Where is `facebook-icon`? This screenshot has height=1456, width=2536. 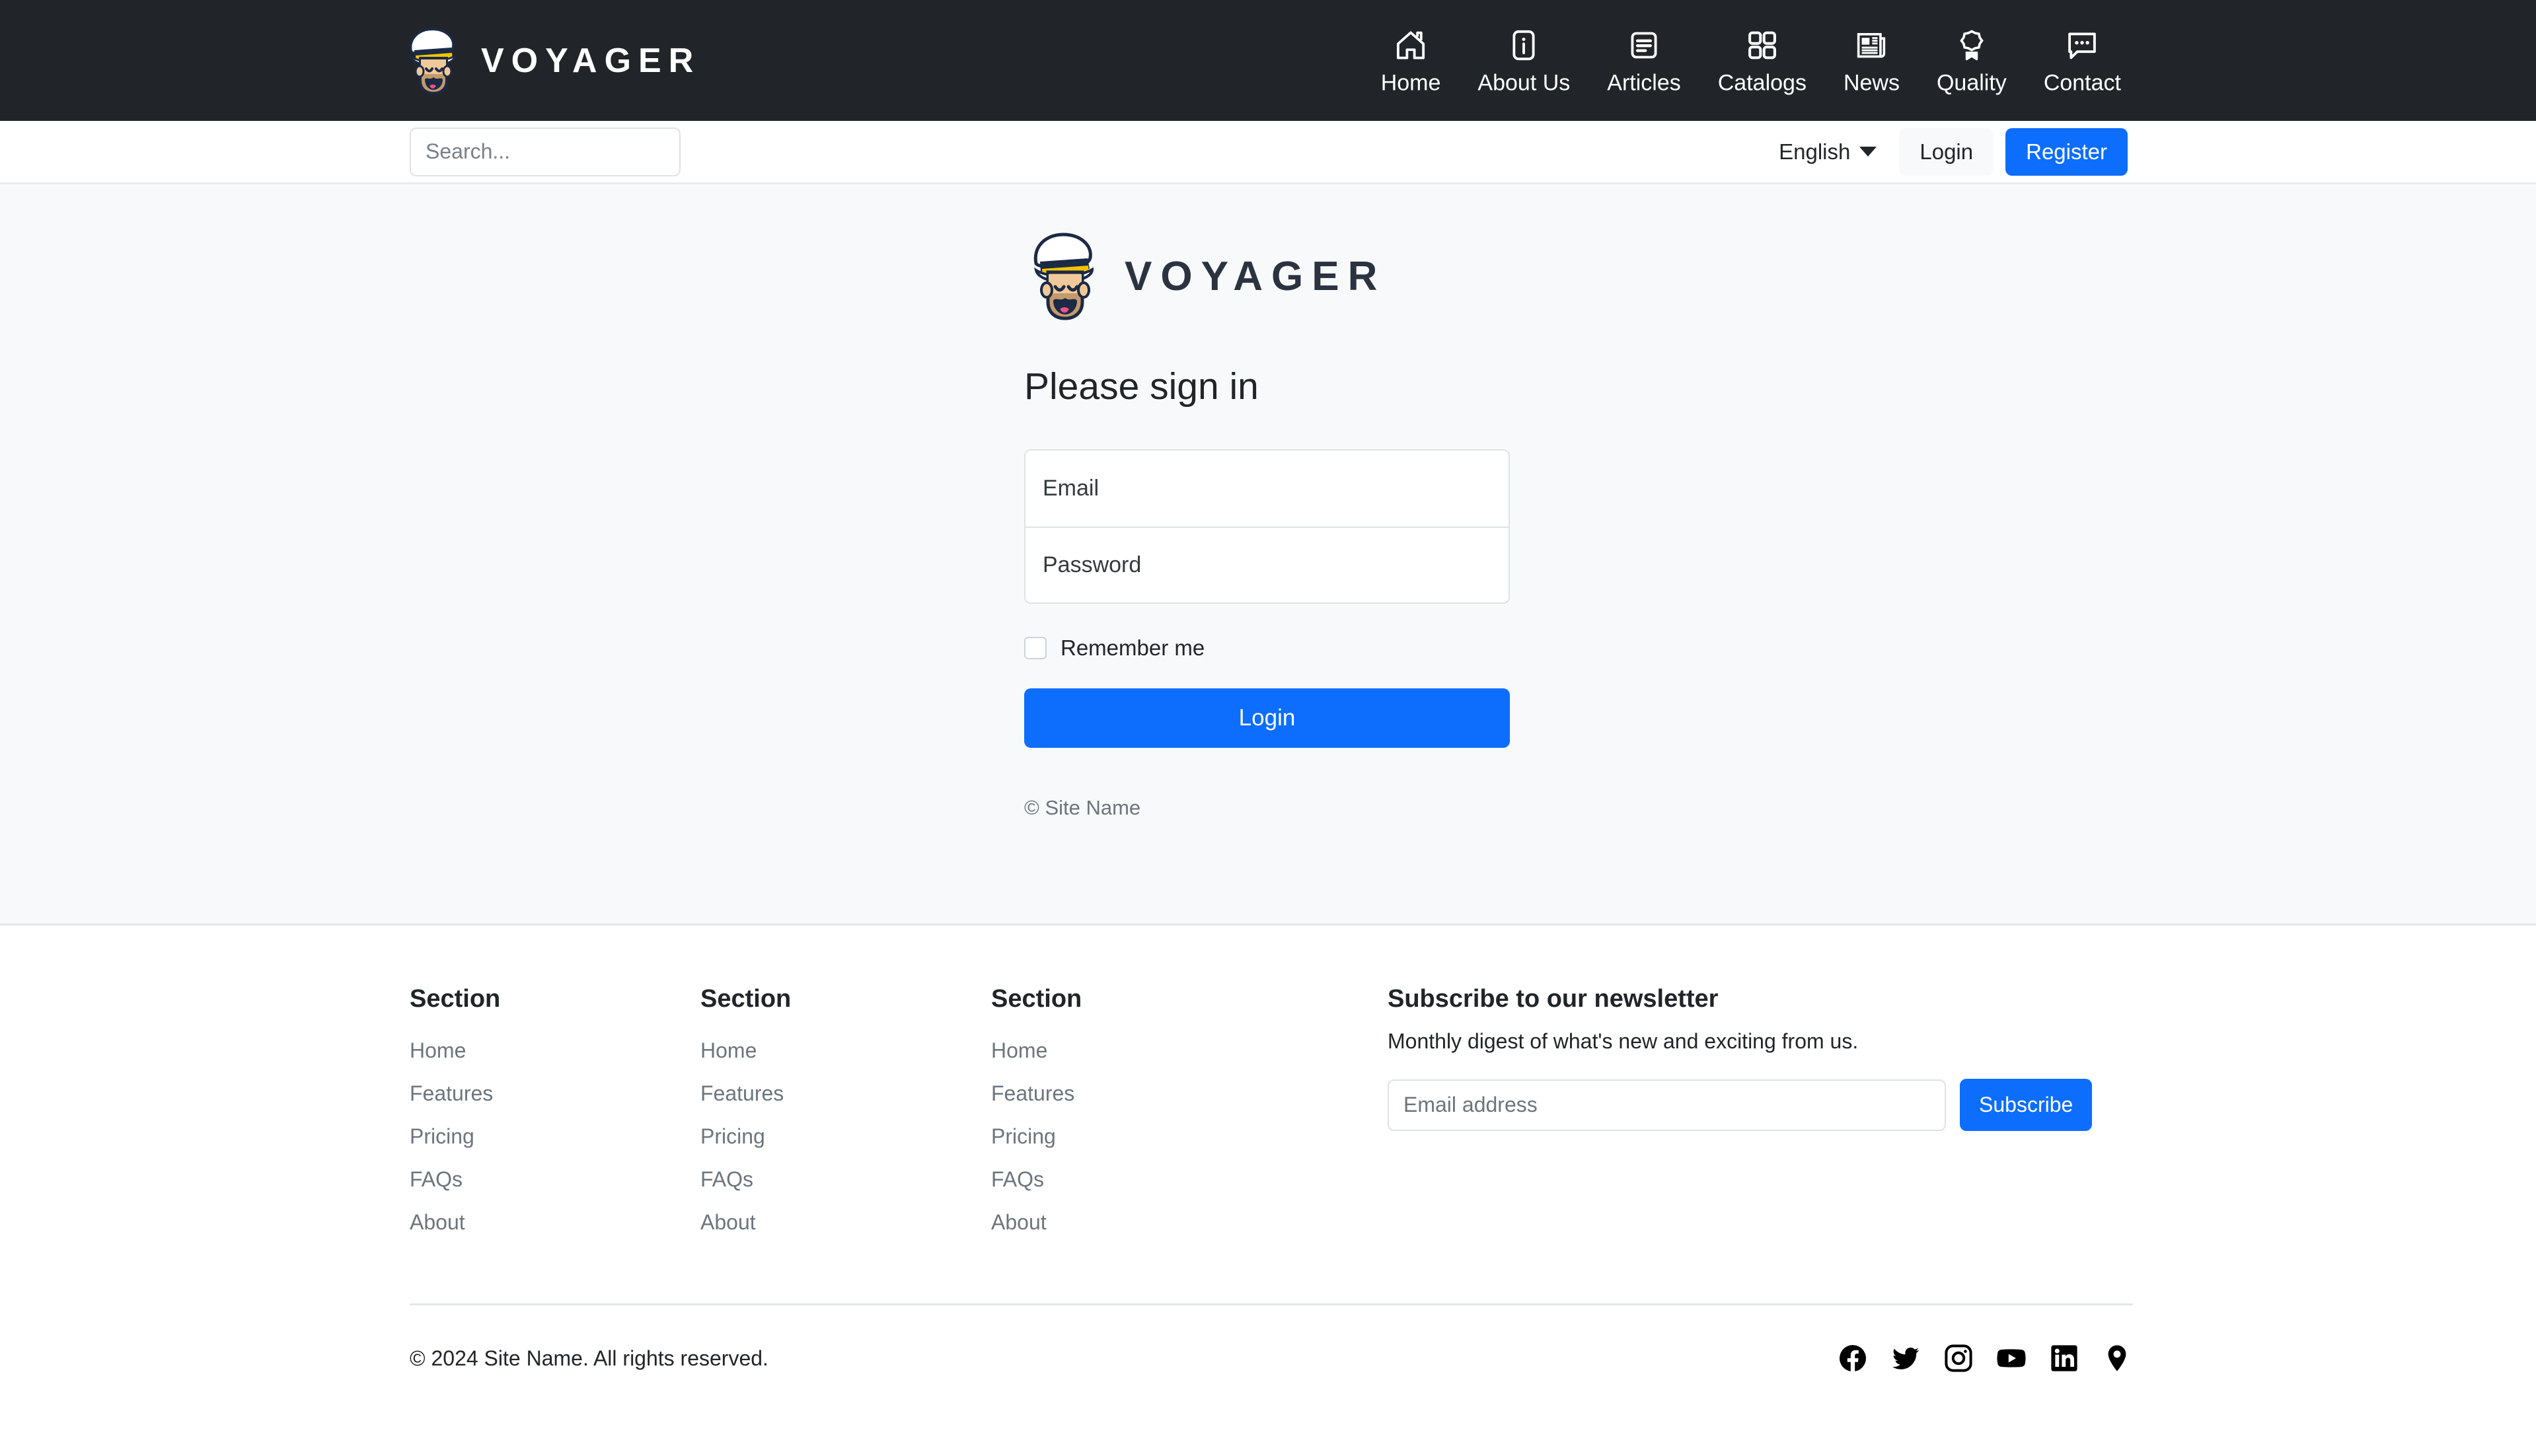 facebook-icon is located at coordinates (1853, 1358).